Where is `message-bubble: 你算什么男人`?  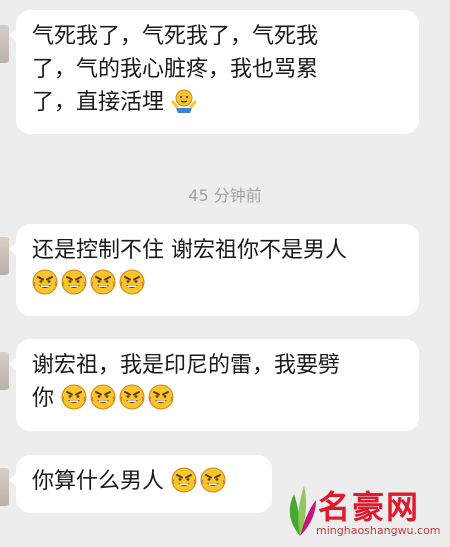 message-bubble: 你算什么男人 is located at coordinates (140, 484).